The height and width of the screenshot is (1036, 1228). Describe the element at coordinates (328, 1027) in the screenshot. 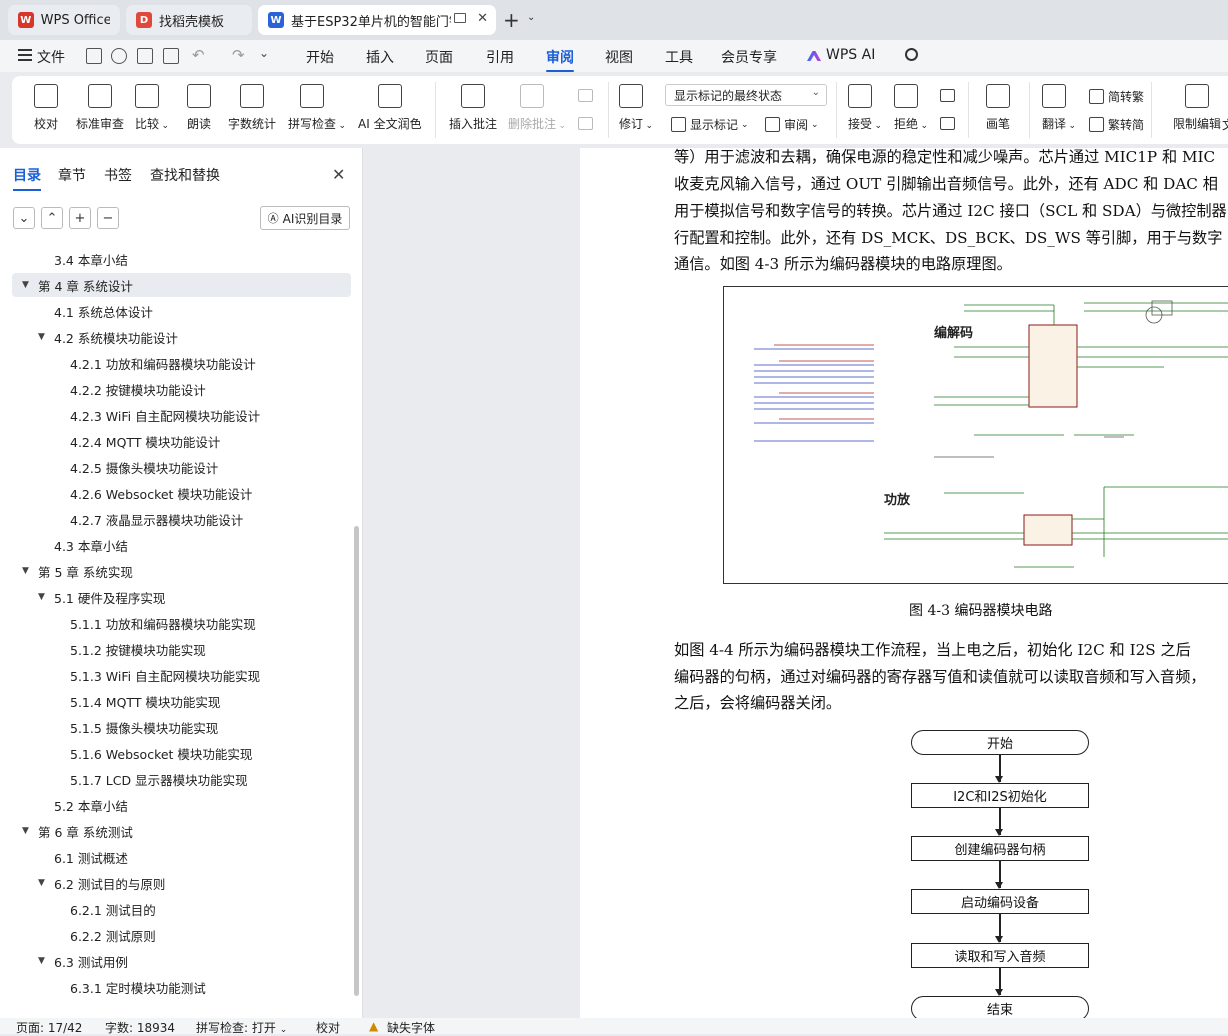

I see `proofread-status: 校对` at that location.